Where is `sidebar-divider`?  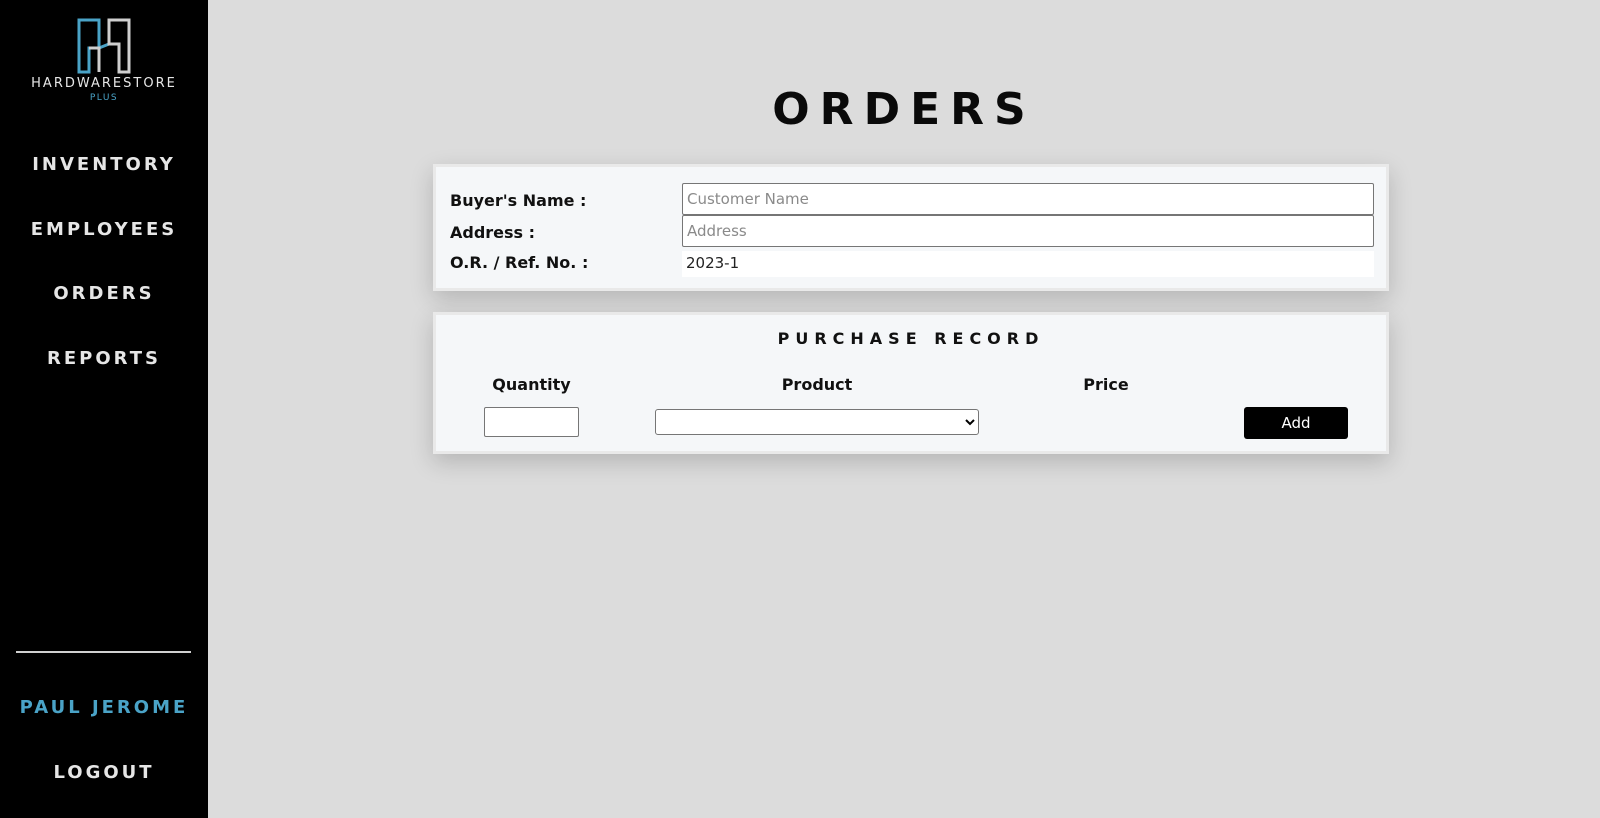
sidebar-divider is located at coordinates (103, 652).